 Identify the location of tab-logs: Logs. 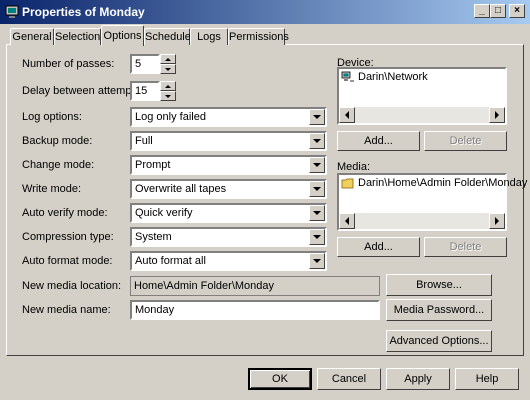
(209, 36).